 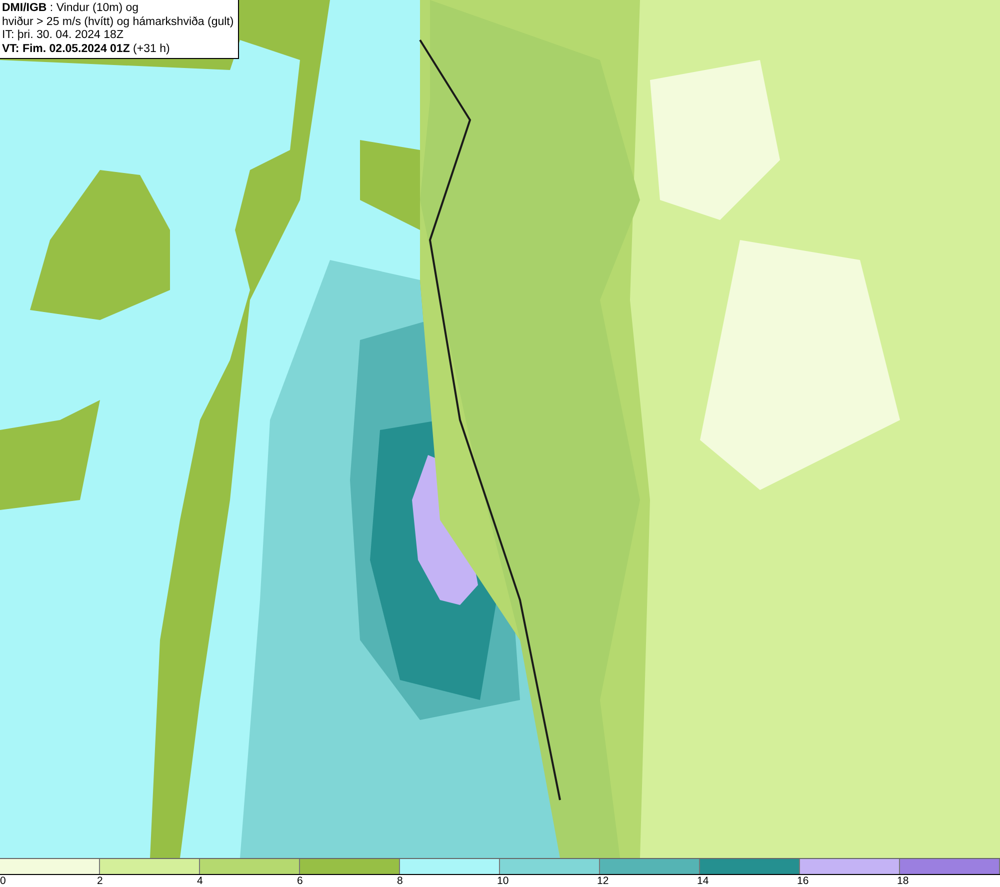 What do you see at coordinates (71, 9) in the screenshot?
I see `title-line: DMI/IGB : Vindur (10m) og` at bounding box center [71, 9].